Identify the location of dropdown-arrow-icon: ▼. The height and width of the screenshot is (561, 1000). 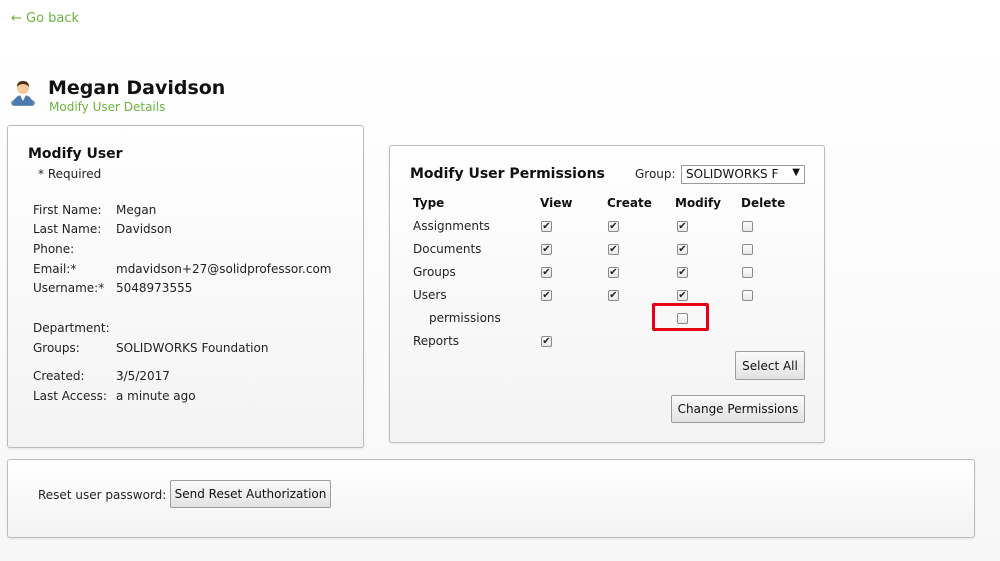
(796, 172).